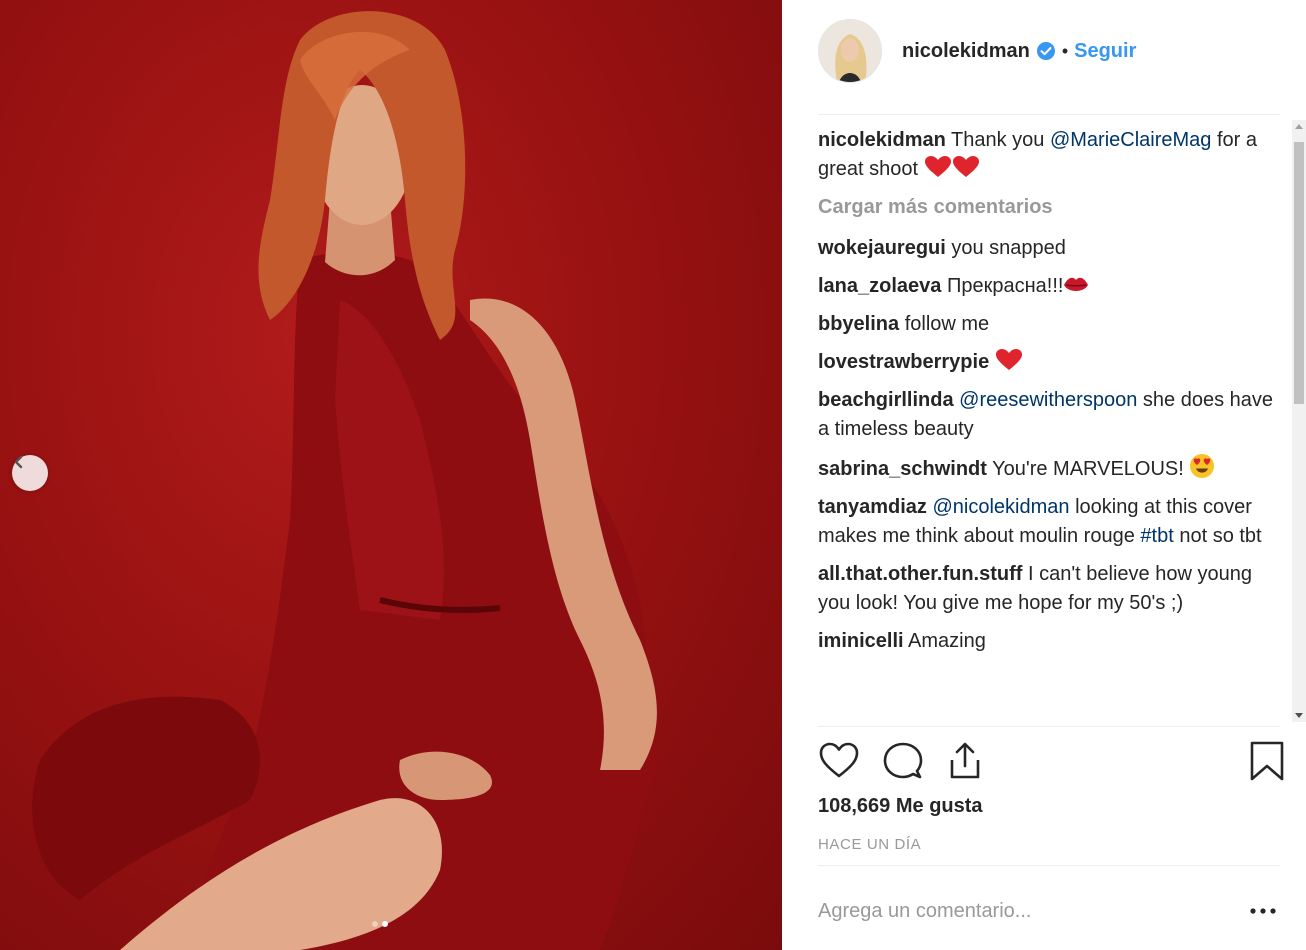 The height and width of the screenshot is (950, 1306). I want to click on carousel-indicator, so click(380, 924).